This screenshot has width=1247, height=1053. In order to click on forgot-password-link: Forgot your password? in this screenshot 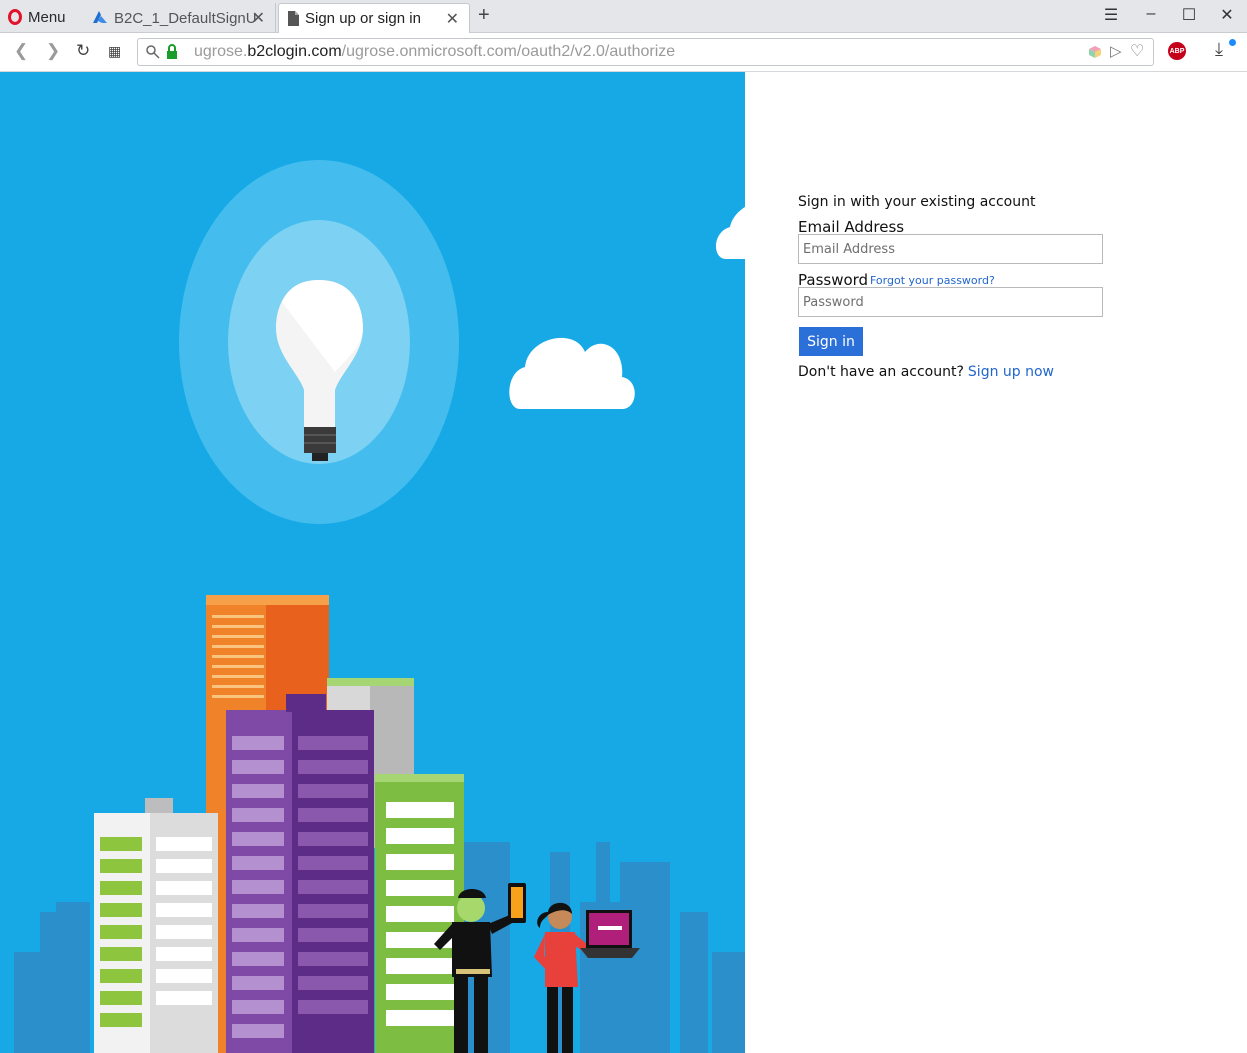, I will do `click(932, 280)`.